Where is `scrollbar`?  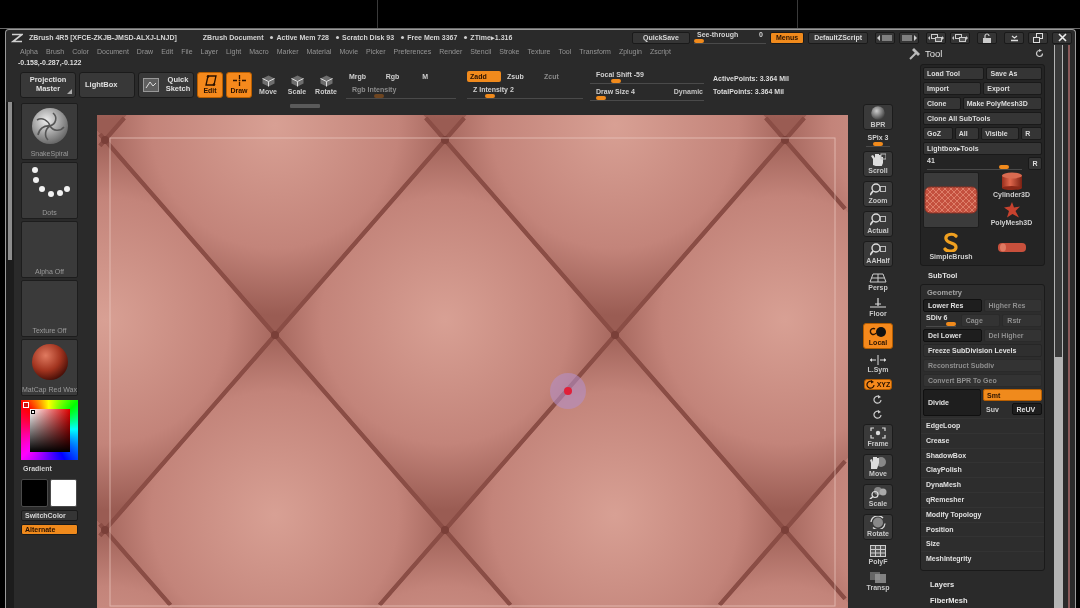
scrollbar is located at coordinates (10, 355).